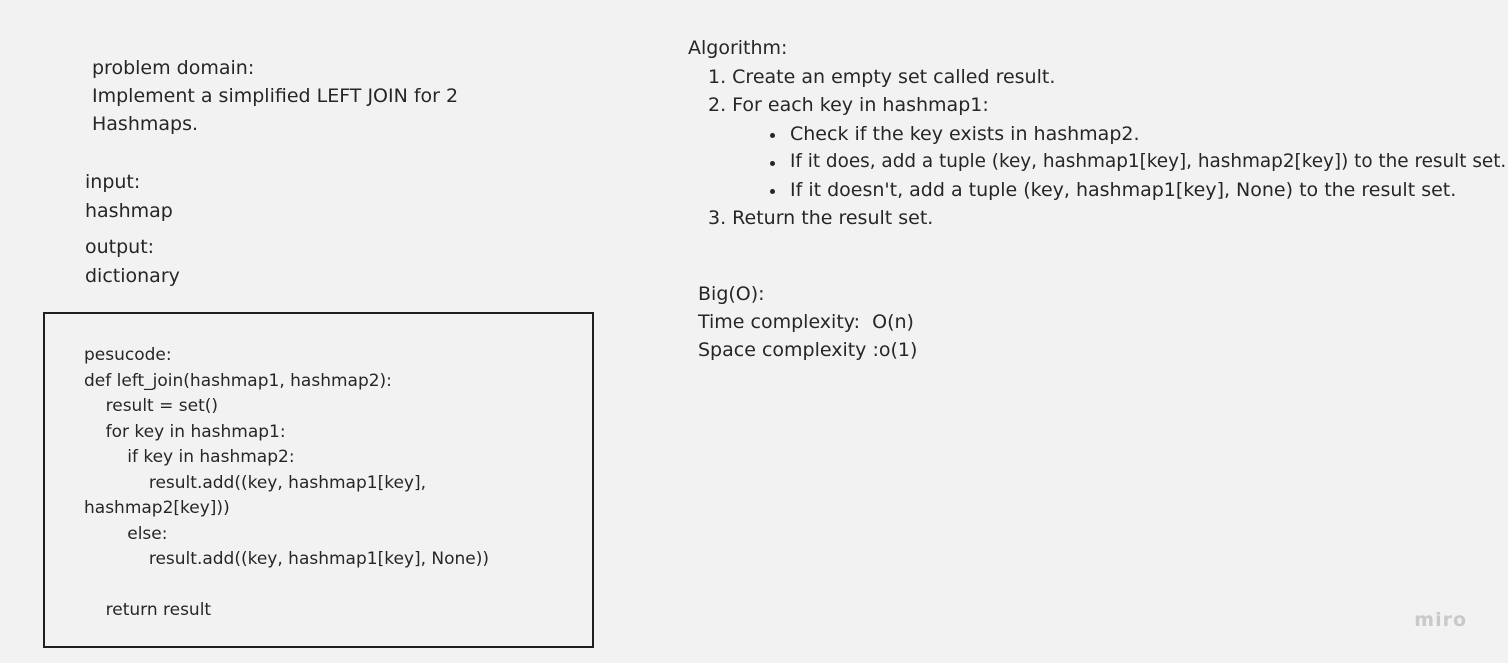  Describe the element at coordinates (287, 559) in the screenshot. I see `code-line: result.add((key, hashmap1[key], None))` at that location.